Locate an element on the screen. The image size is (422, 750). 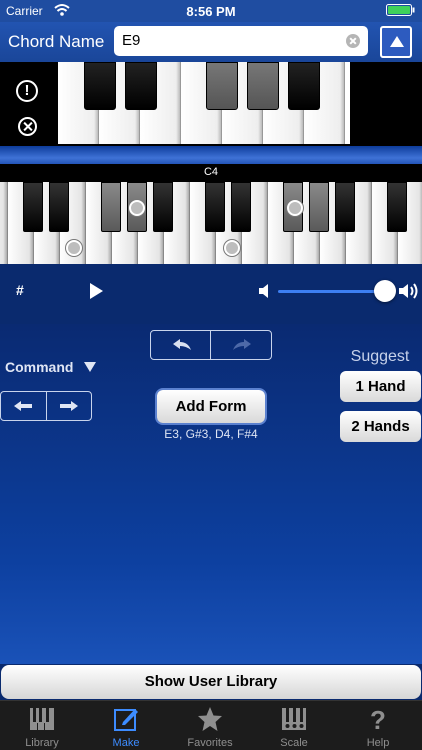
sharp-toggle-button: # is located at coordinates (20, 290).